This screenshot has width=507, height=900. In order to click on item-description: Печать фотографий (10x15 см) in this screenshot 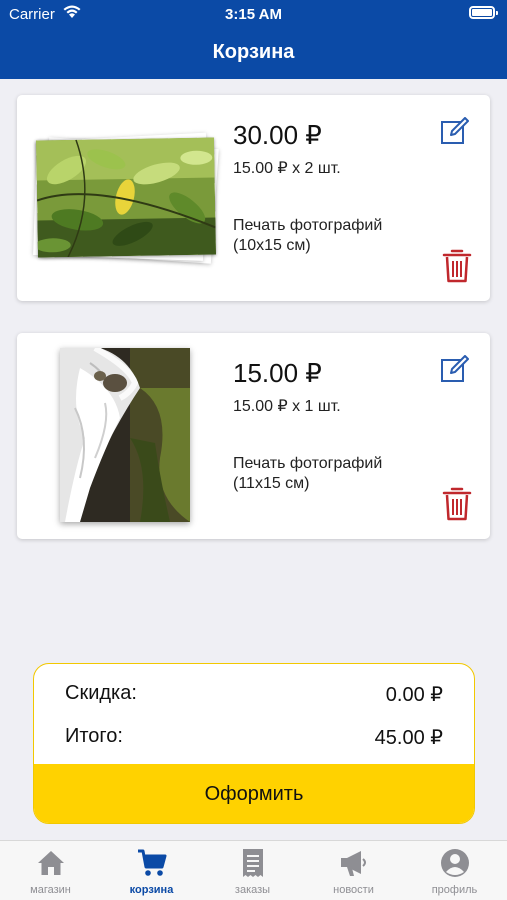, I will do `click(338, 236)`.